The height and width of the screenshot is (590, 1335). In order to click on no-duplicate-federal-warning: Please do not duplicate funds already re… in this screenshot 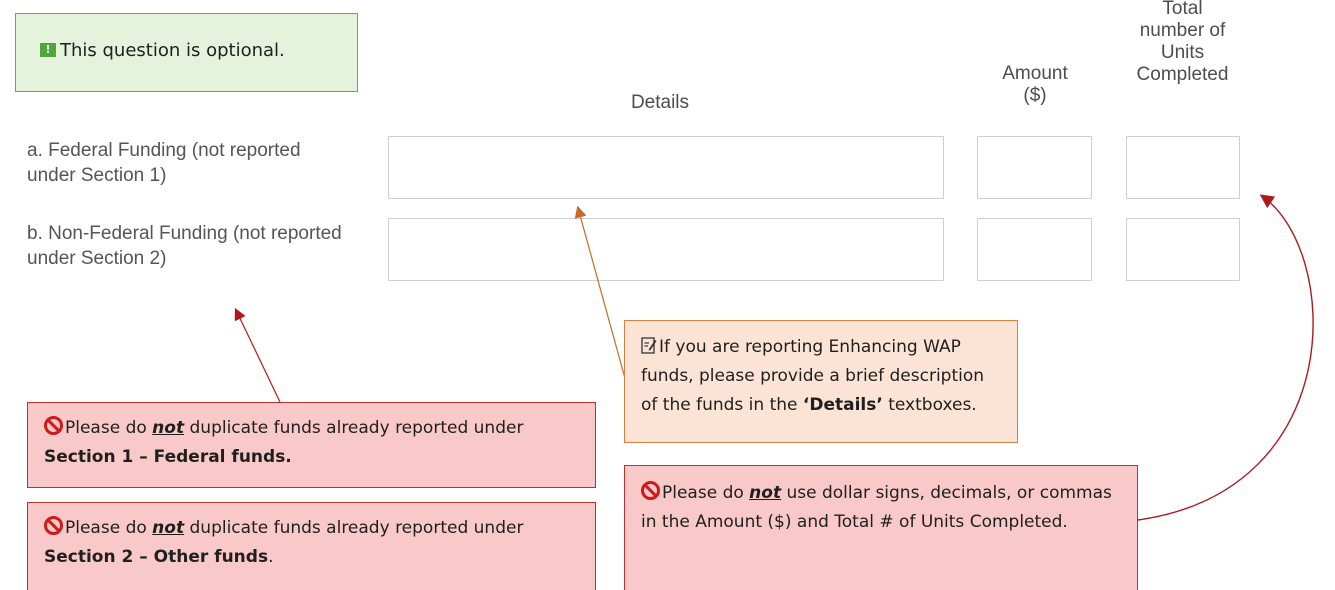, I will do `click(311, 445)`.